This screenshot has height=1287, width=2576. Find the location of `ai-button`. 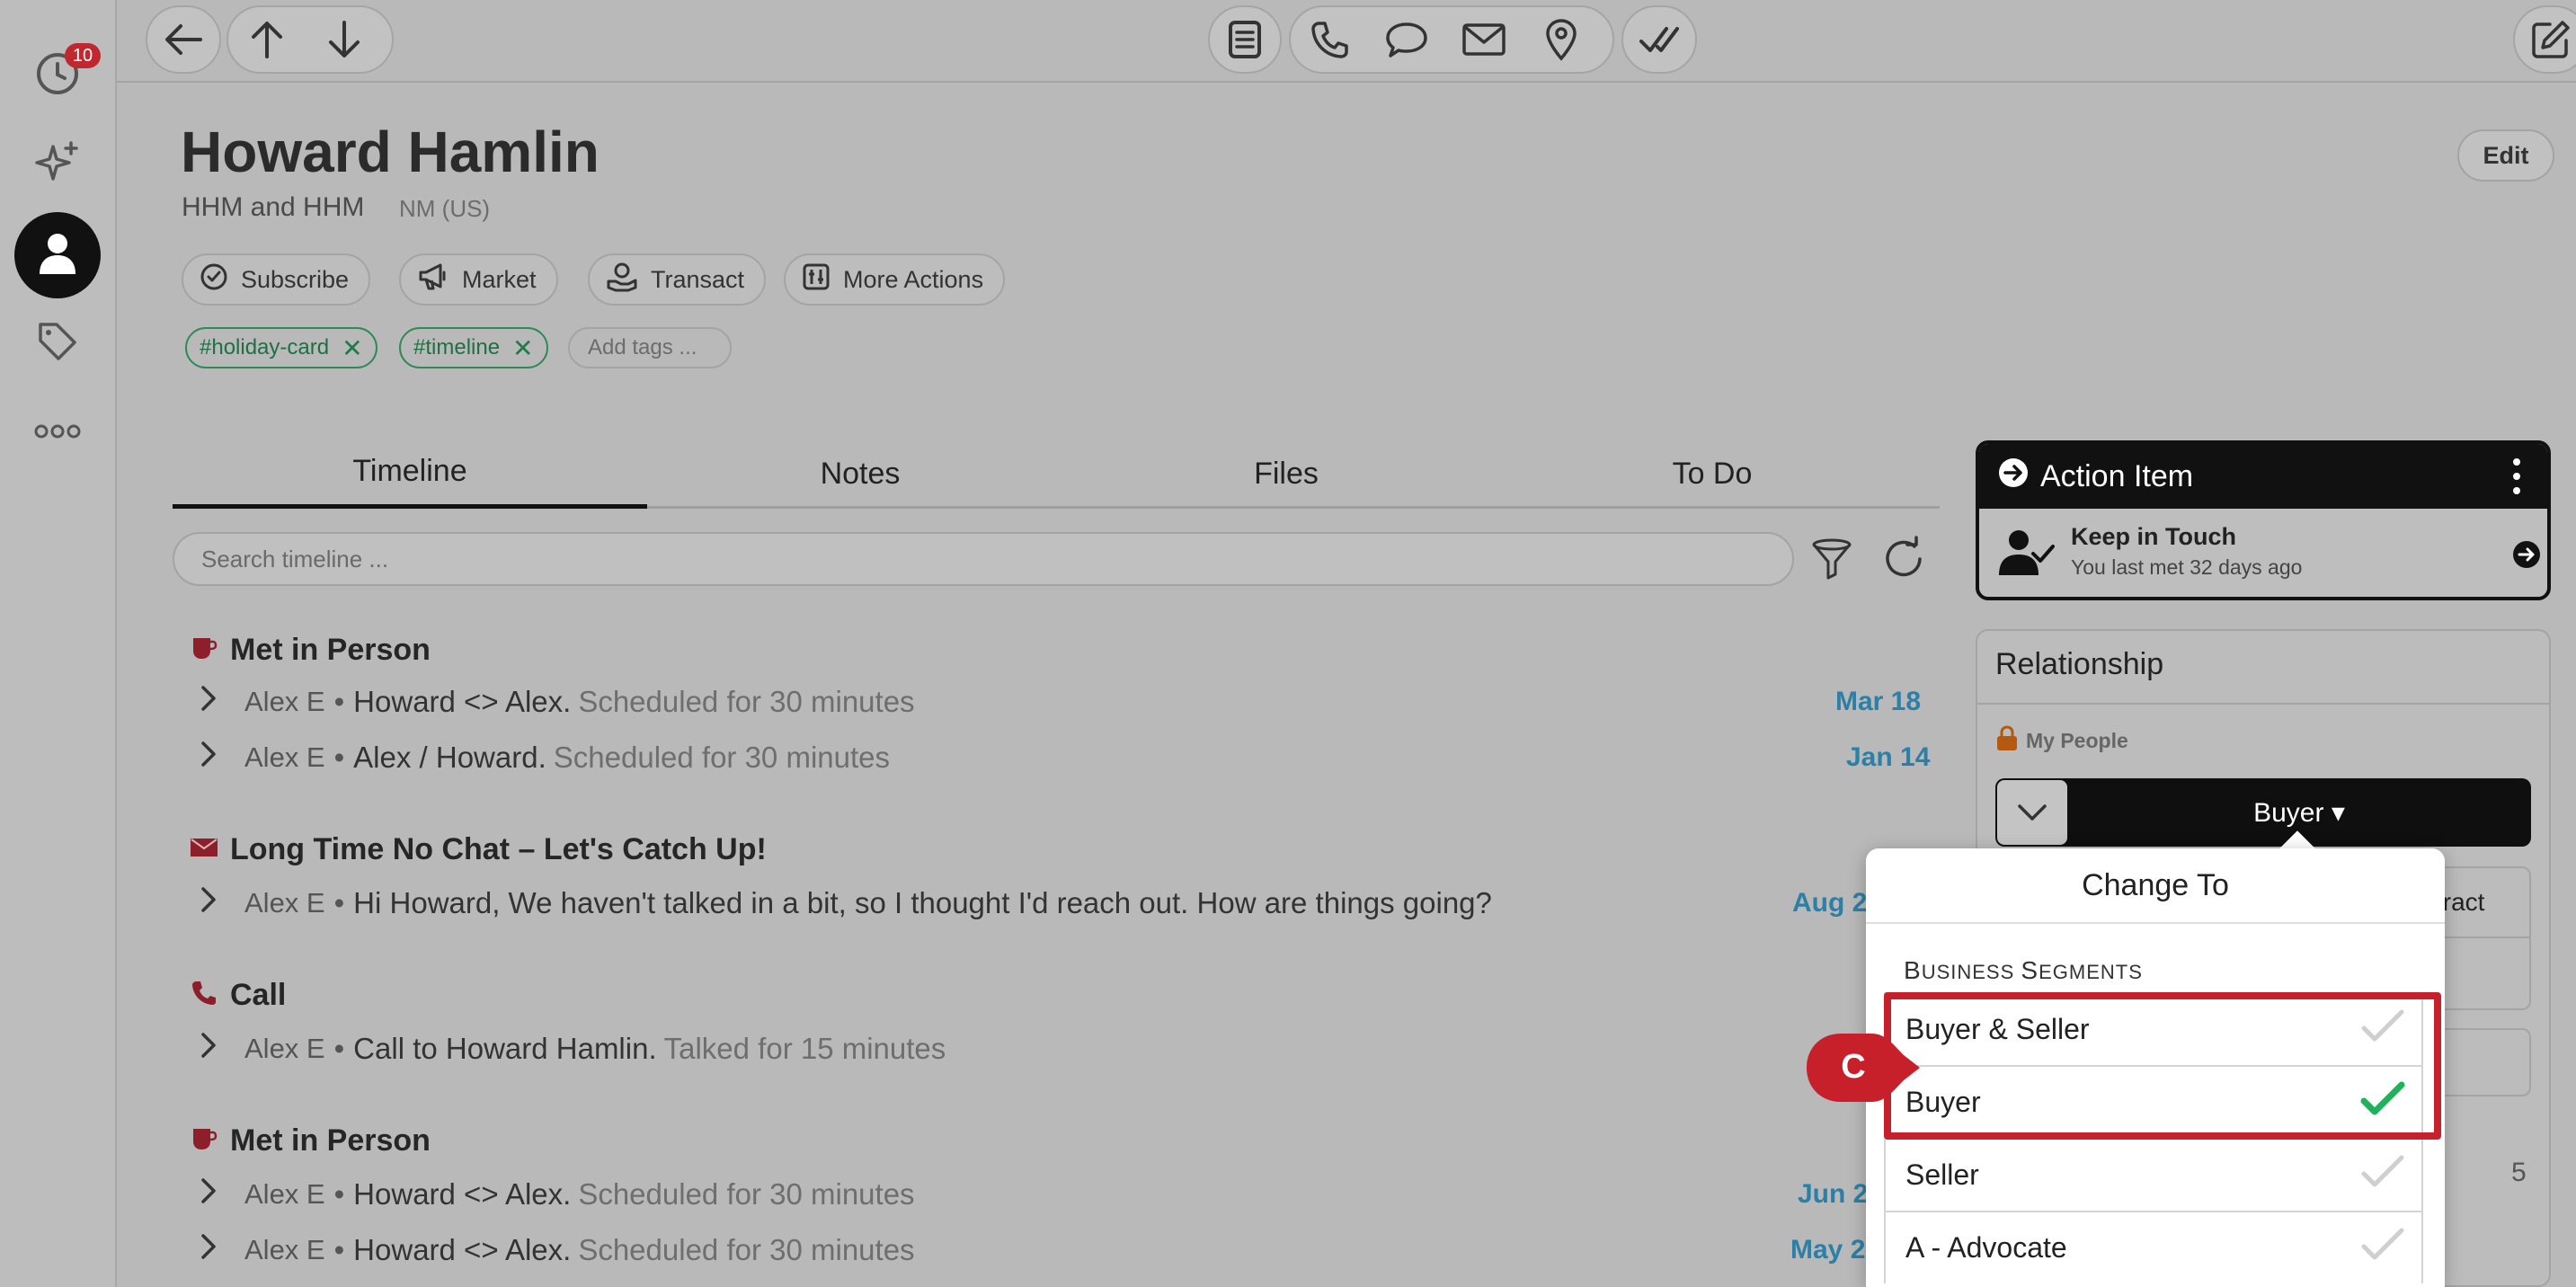

ai-button is located at coordinates (57, 163).